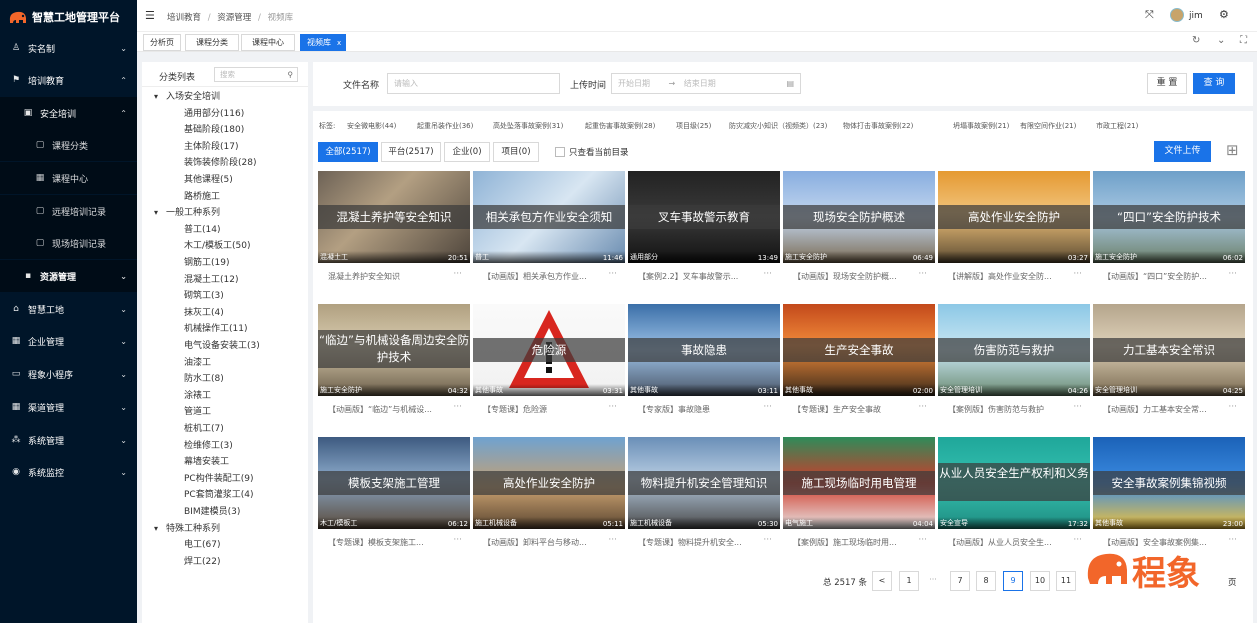 The height and width of the screenshot is (623, 1257). What do you see at coordinates (202, 195) in the screenshot?
I see `tree-item: 路桥施工` at bounding box center [202, 195].